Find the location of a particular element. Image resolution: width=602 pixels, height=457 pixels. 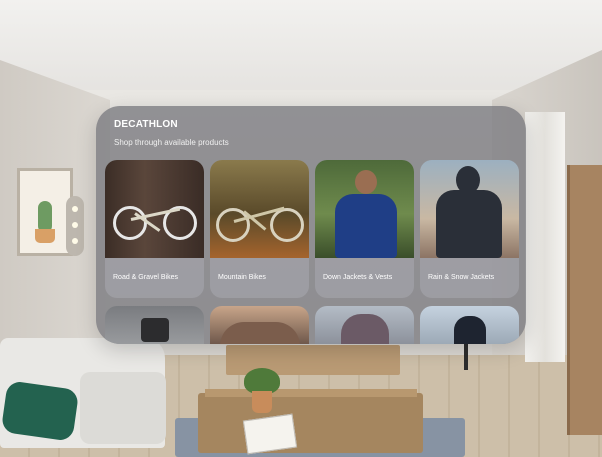

cactus-picture-frame is located at coordinates (45, 212).